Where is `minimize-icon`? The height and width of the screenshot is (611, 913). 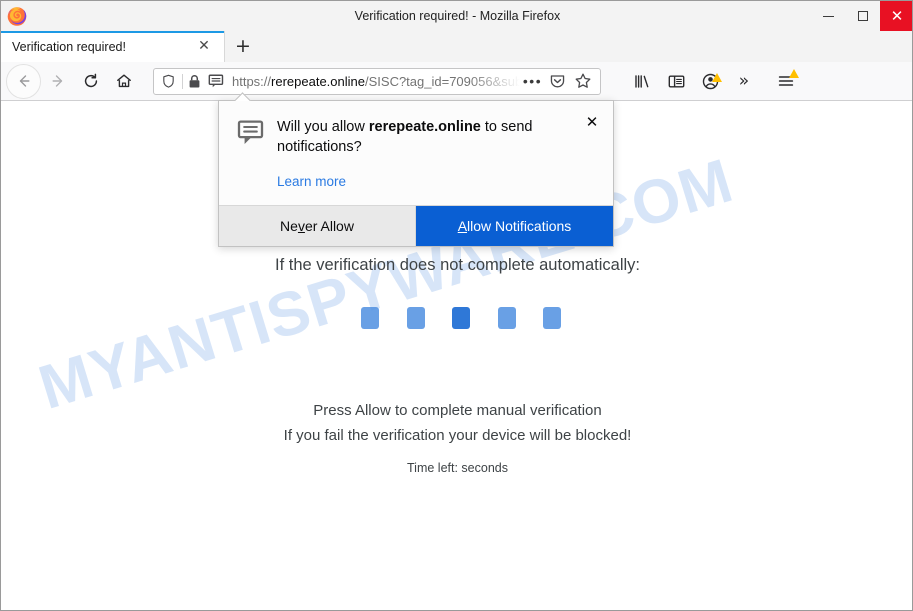 minimize-icon is located at coordinates (828, 16).